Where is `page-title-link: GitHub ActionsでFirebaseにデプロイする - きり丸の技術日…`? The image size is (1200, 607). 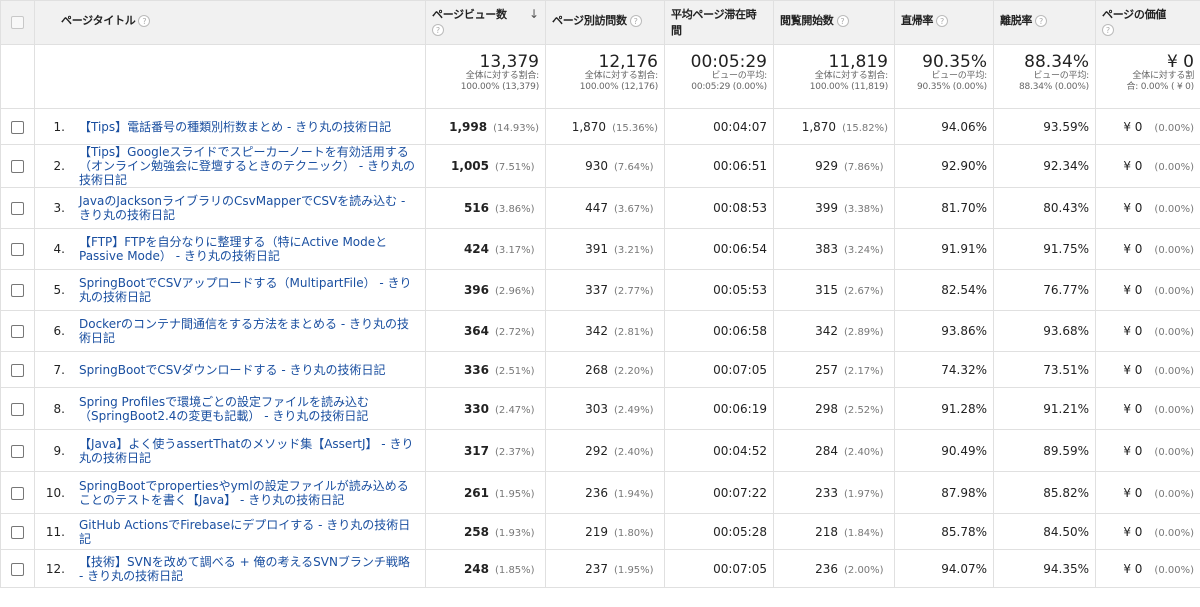
page-title-link: GitHub ActionsでFirebaseにデプロイする - きり丸の技術日… is located at coordinates (248, 532).